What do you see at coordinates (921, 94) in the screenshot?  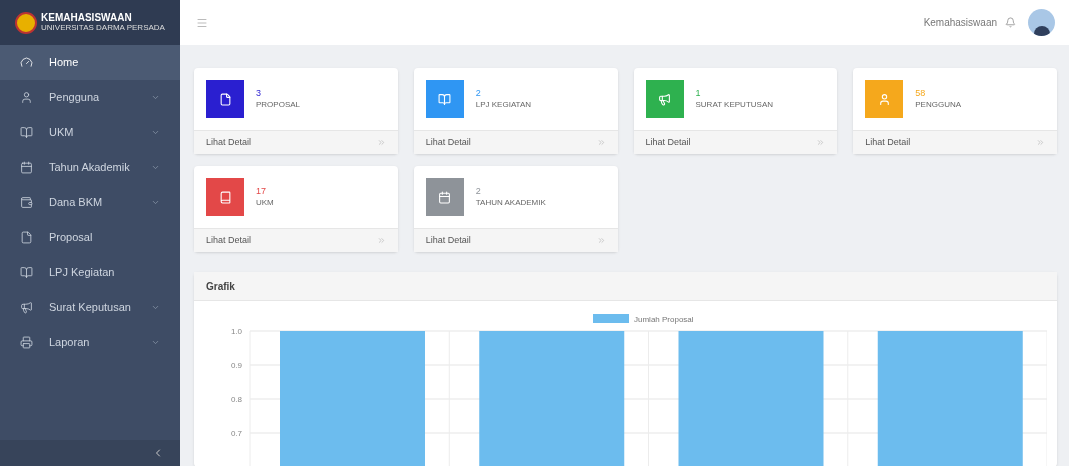 I see `card-count: 58` at bounding box center [921, 94].